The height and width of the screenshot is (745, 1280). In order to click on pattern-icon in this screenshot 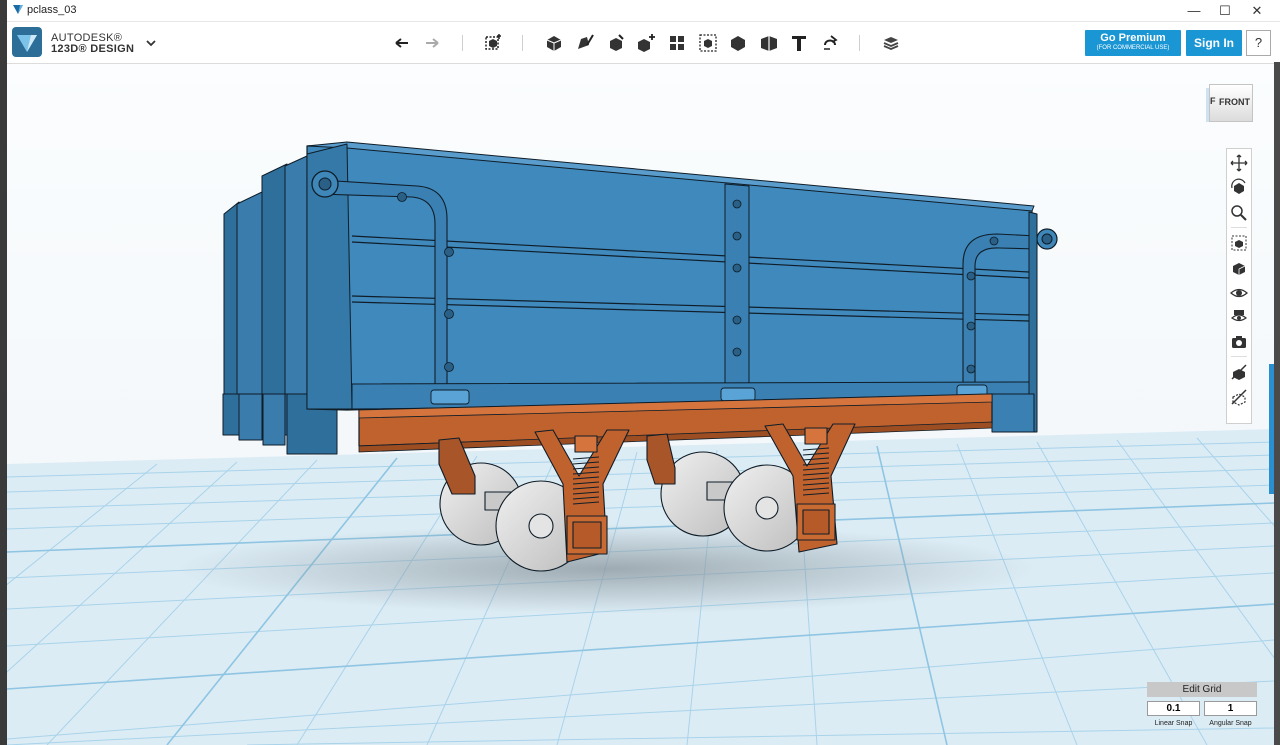, I will do `click(677, 43)`.